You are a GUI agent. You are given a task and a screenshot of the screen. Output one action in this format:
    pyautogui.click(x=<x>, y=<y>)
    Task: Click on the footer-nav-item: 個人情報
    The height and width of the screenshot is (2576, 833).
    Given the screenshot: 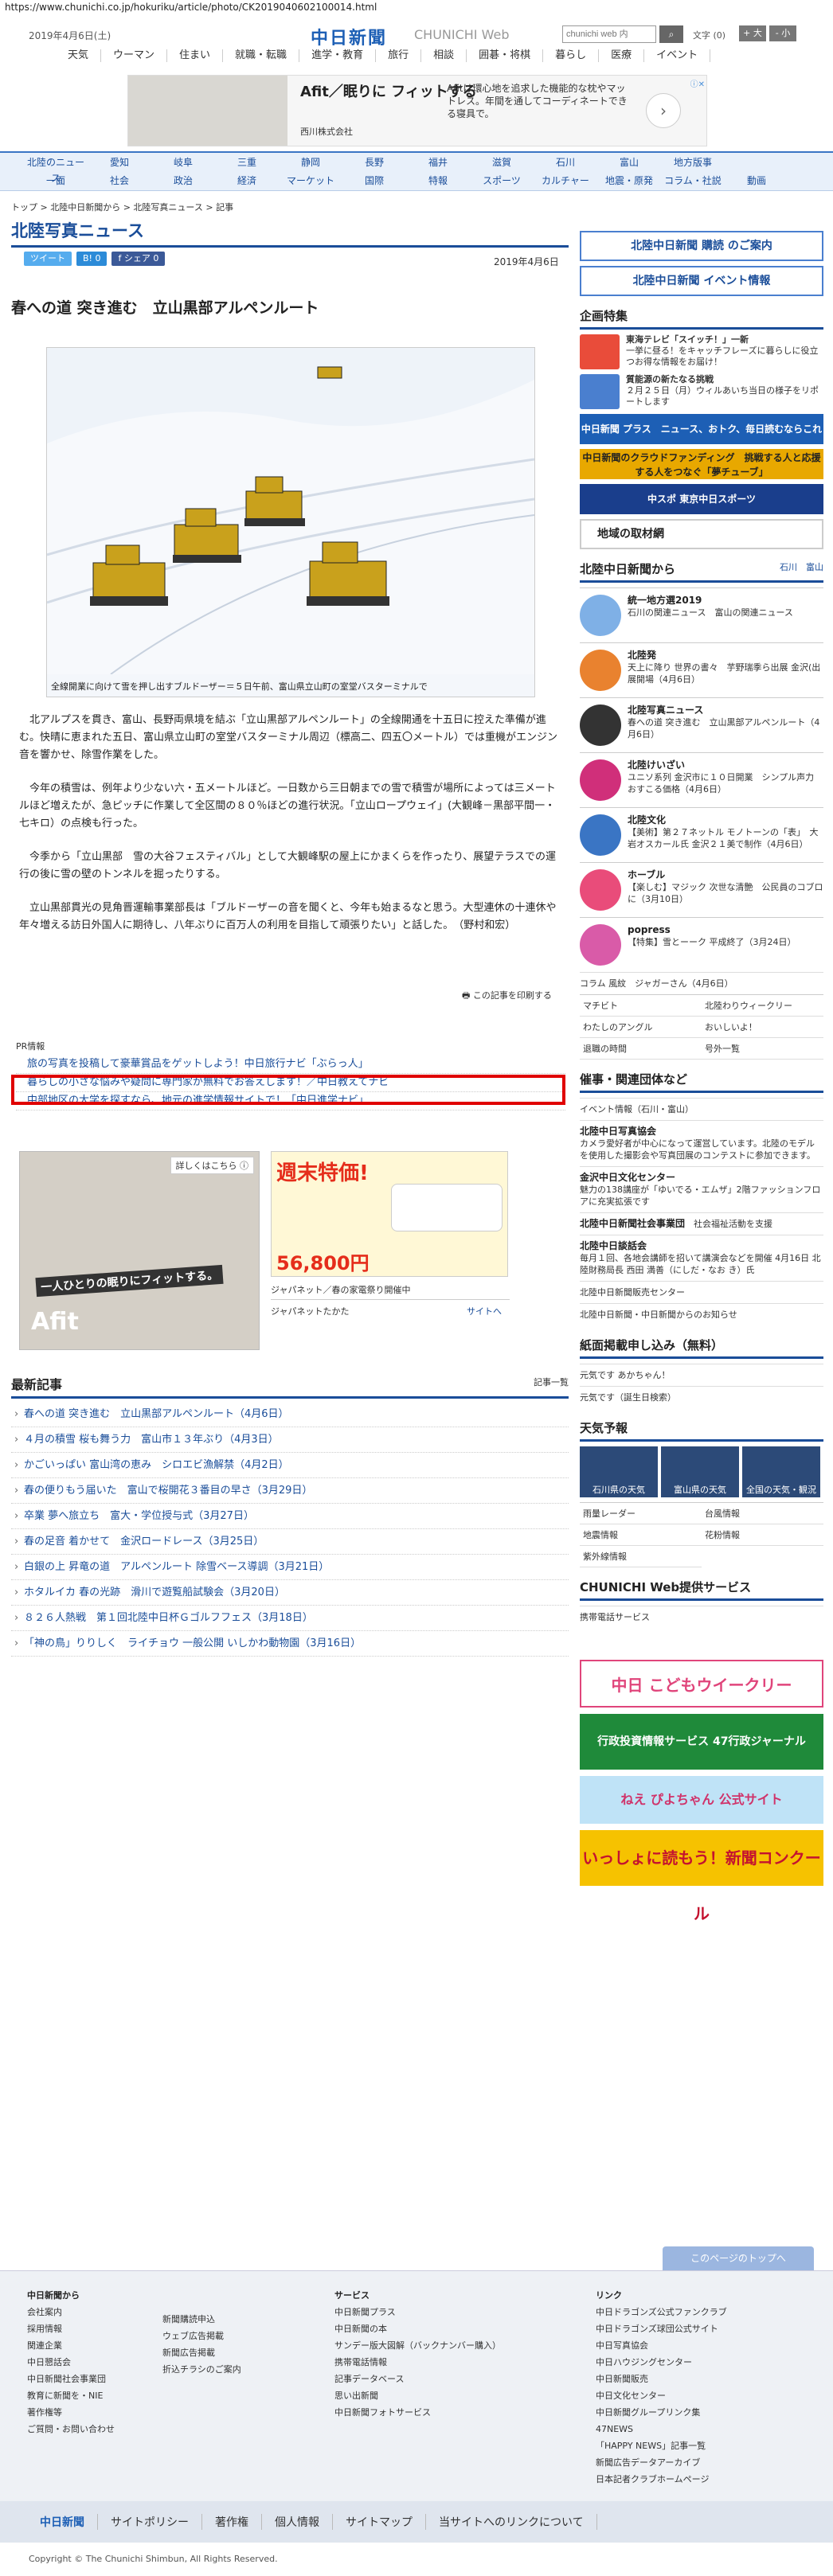 What is the action you would take?
    pyautogui.click(x=298, y=2522)
    